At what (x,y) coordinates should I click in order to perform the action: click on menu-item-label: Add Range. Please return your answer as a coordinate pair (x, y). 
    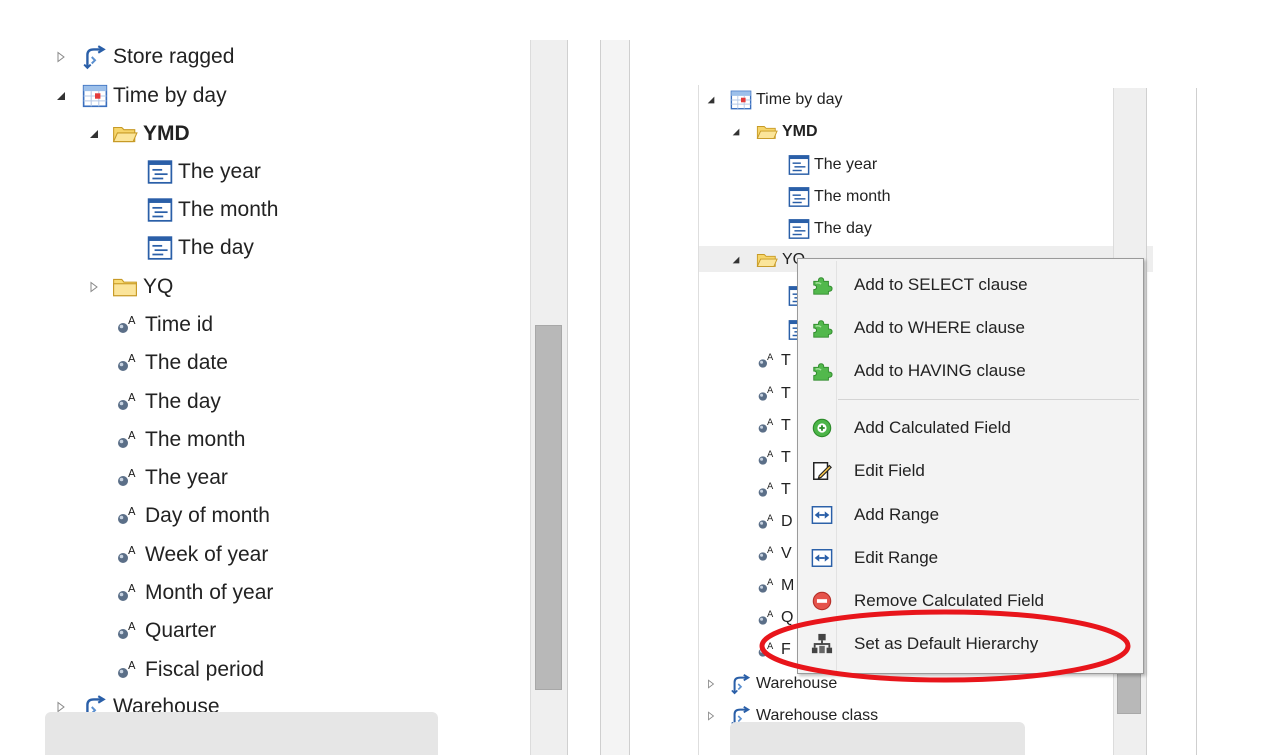
    Looking at the image, I should click on (897, 514).